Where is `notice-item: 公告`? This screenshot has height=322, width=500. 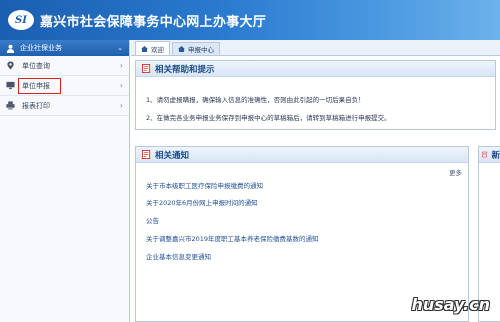
notice-item: 公告 is located at coordinates (152, 220).